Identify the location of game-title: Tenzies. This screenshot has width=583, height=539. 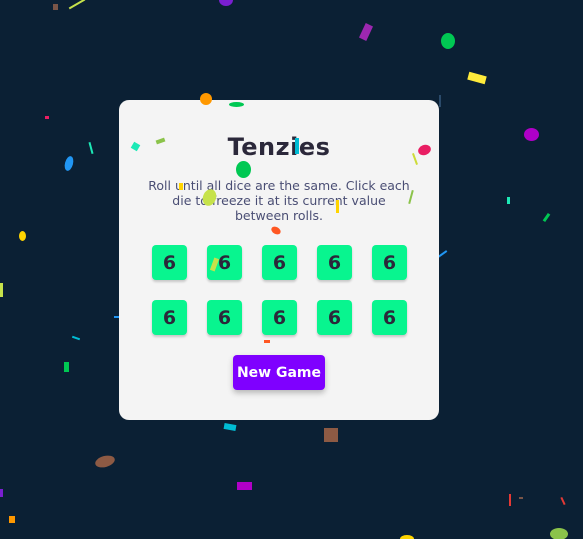
(279, 147).